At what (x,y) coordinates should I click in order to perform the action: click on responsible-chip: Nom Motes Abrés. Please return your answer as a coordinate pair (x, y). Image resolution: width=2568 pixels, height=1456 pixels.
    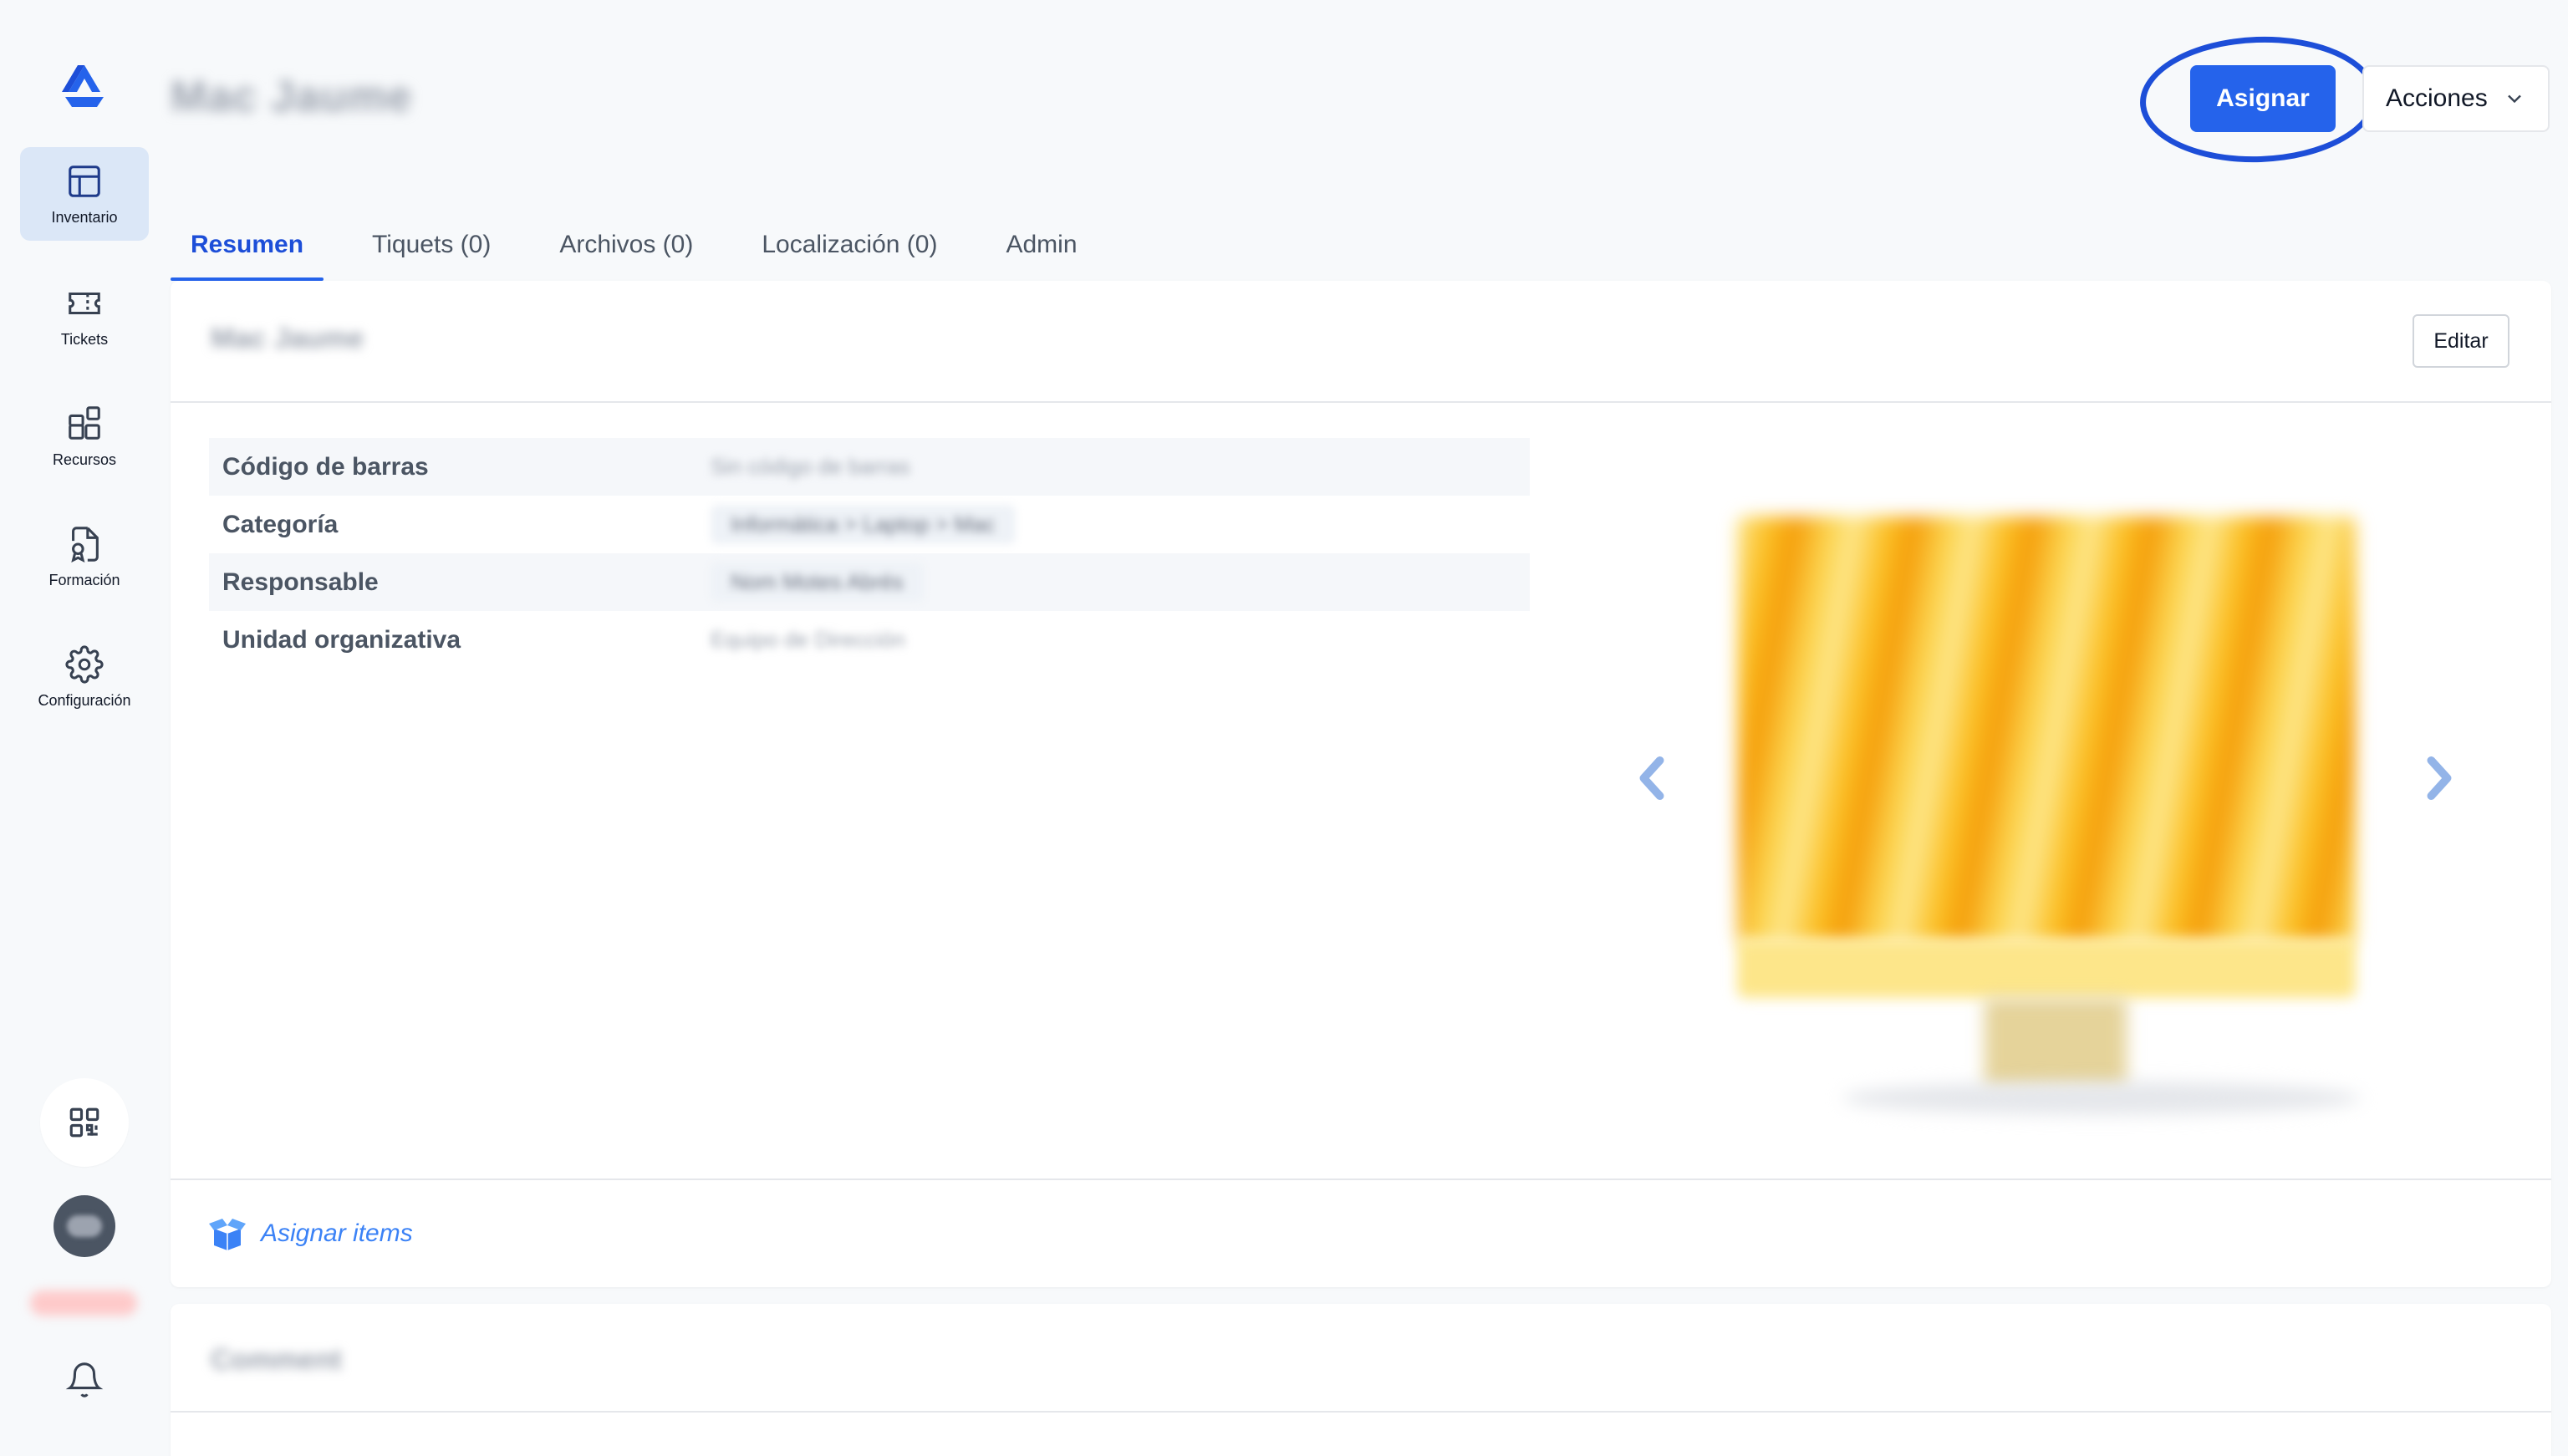
    Looking at the image, I should click on (817, 582).